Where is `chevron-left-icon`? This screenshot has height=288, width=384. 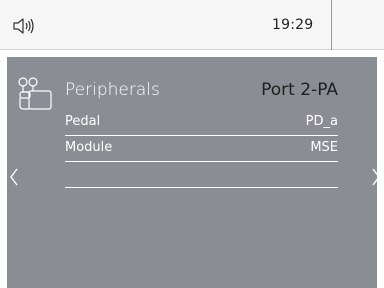 chevron-left-icon is located at coordinates (14, 177).